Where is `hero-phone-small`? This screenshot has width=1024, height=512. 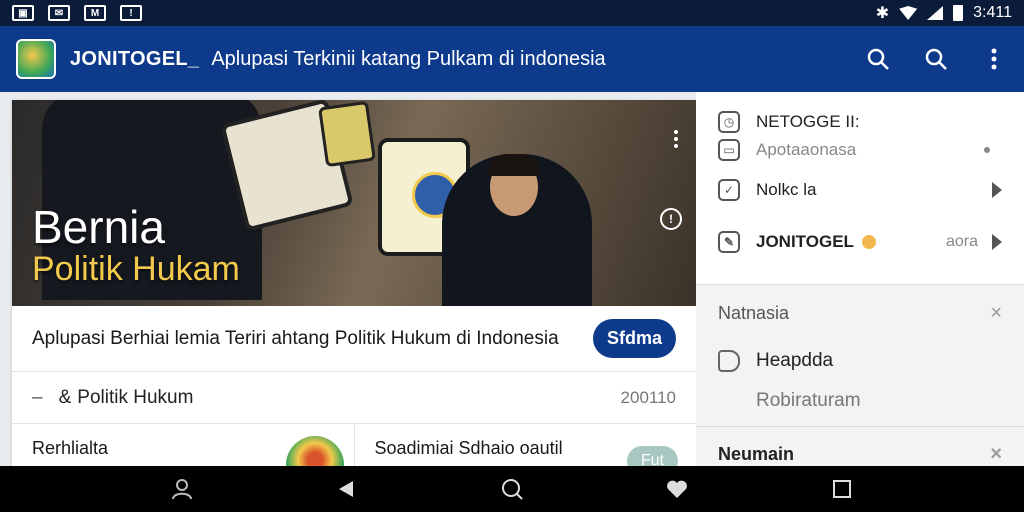 hero-phone-small is located at coordinates (347, 134).